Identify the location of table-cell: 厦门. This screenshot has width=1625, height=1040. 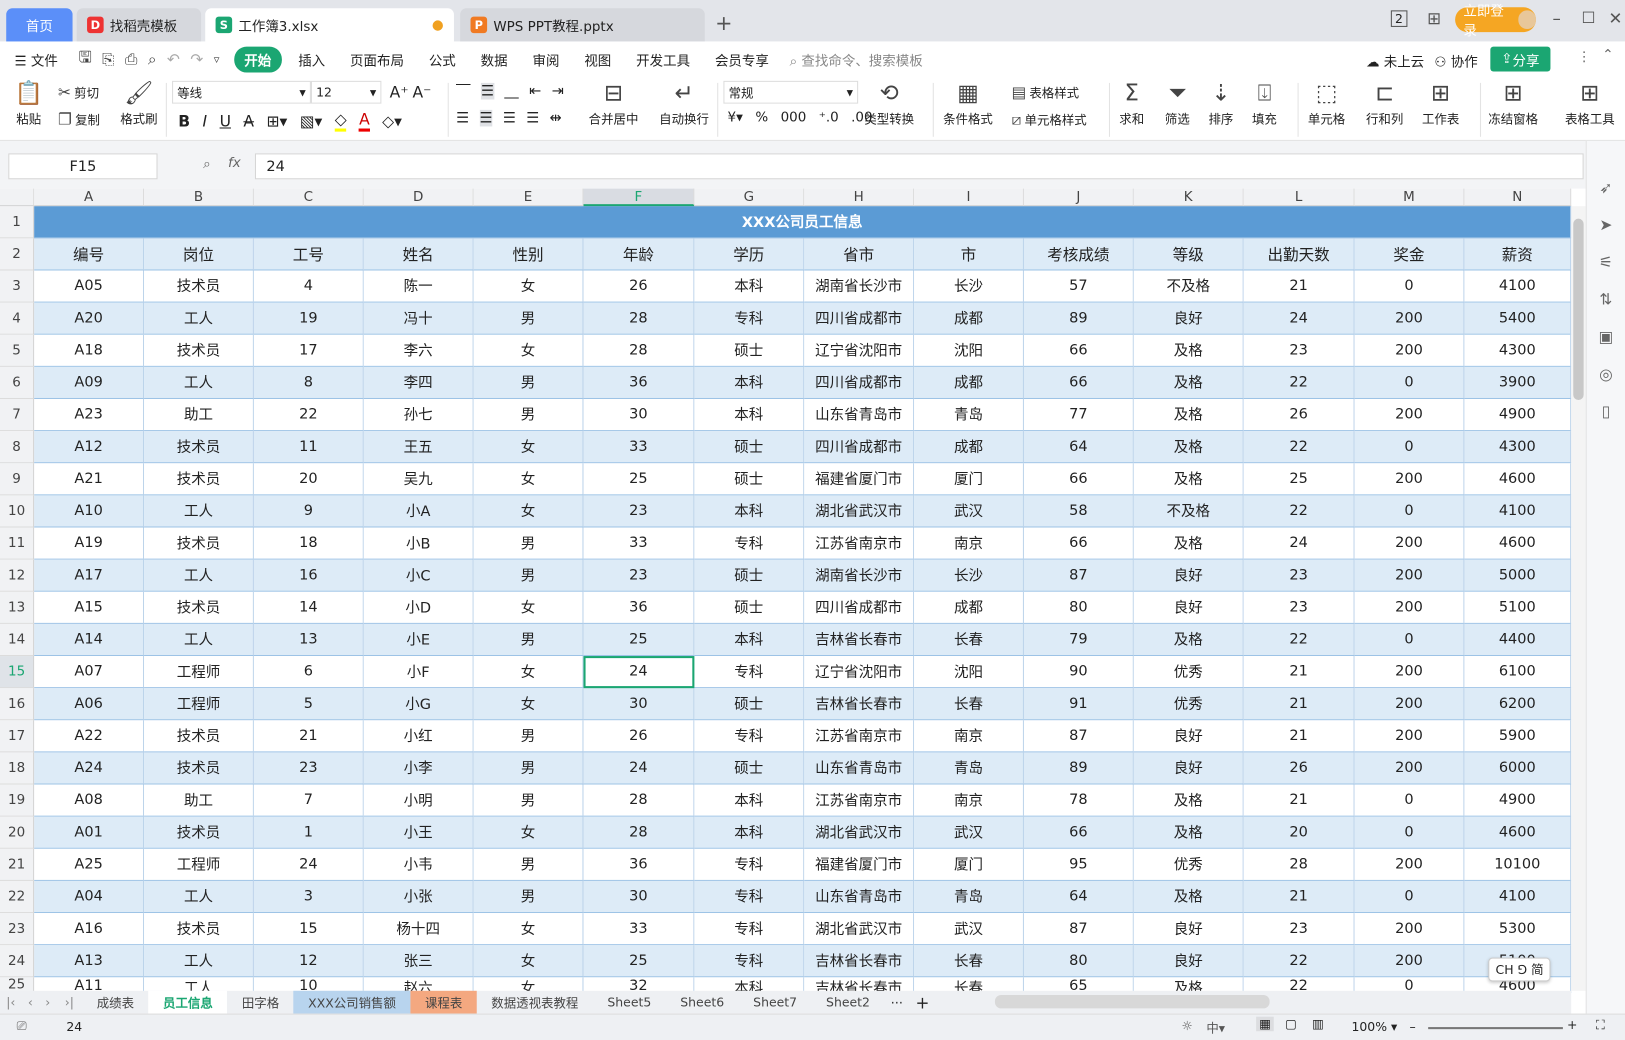
(969, 479).